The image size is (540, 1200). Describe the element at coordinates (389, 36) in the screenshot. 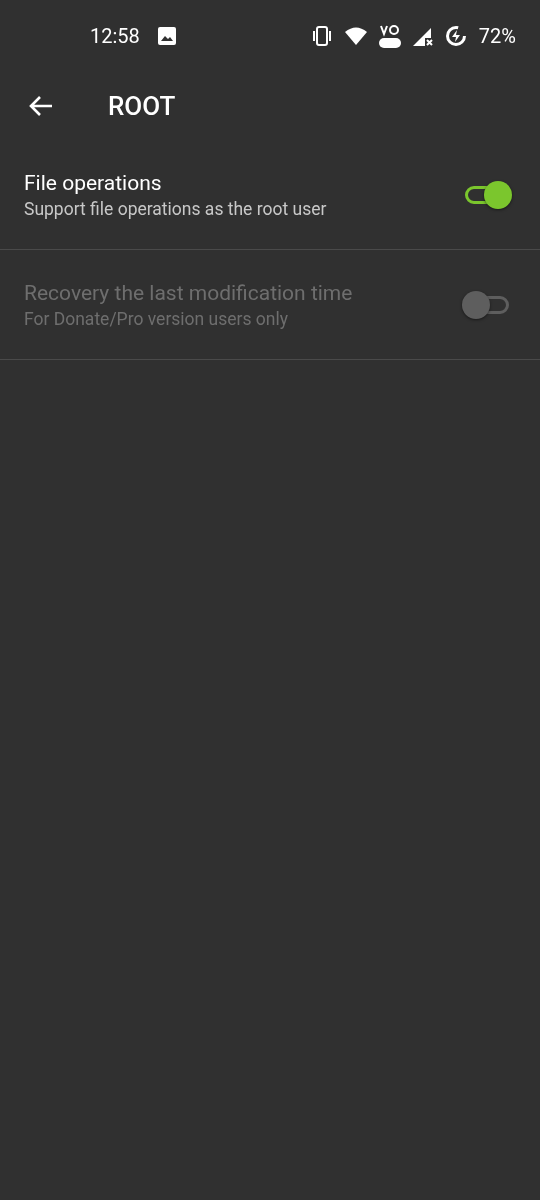

I see `volte-icon` at that location.